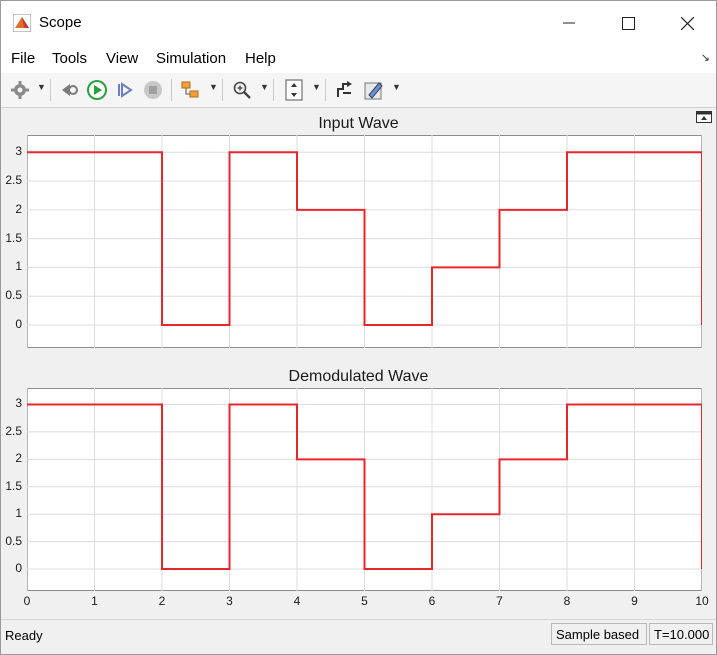  I want to click on maximize-icon, so click(628, 23).